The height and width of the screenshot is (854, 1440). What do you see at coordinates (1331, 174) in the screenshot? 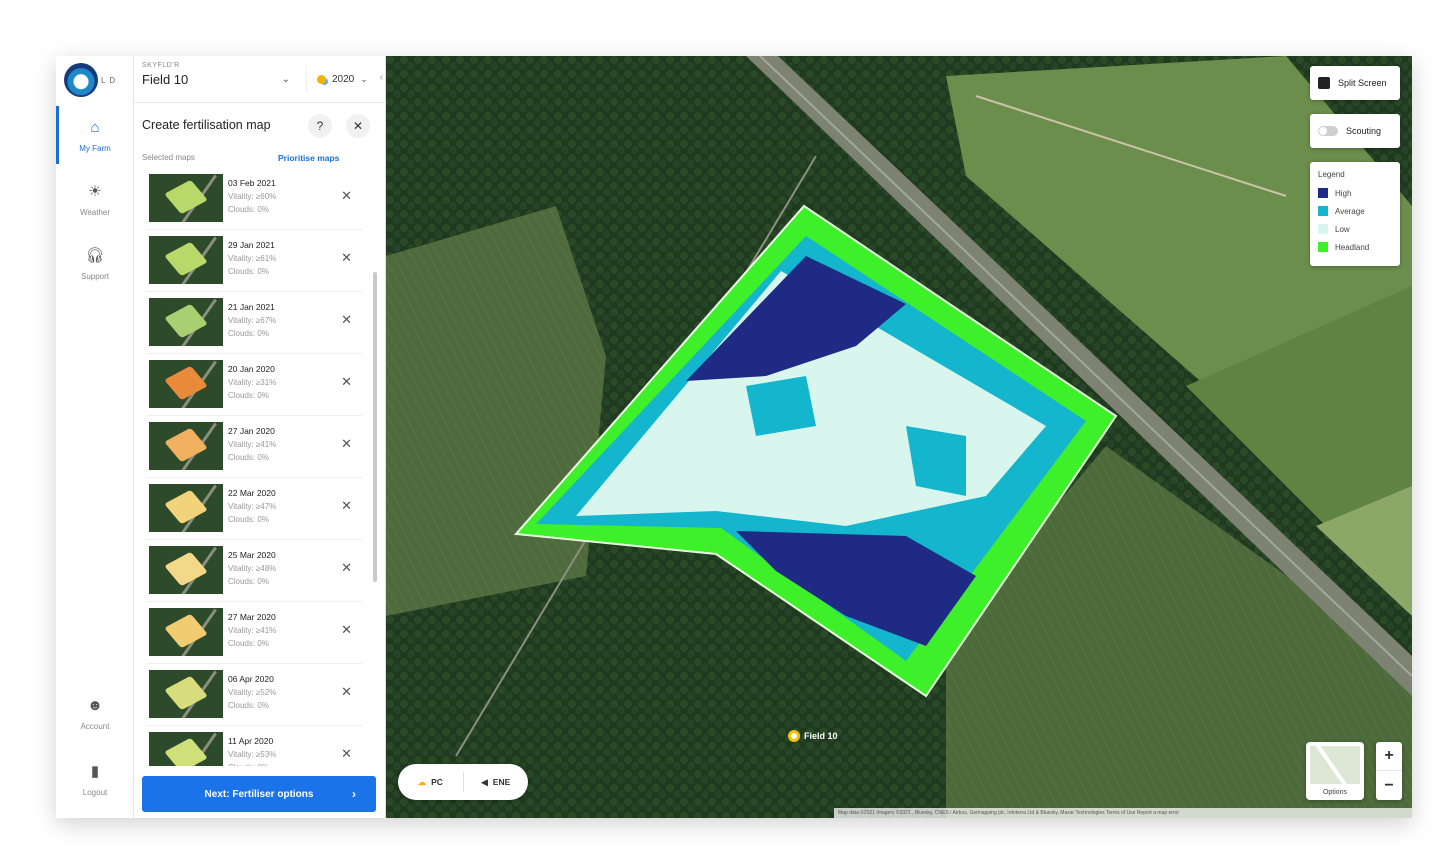
I see `legend-title: Legend` at bounding box center [1331, 174].